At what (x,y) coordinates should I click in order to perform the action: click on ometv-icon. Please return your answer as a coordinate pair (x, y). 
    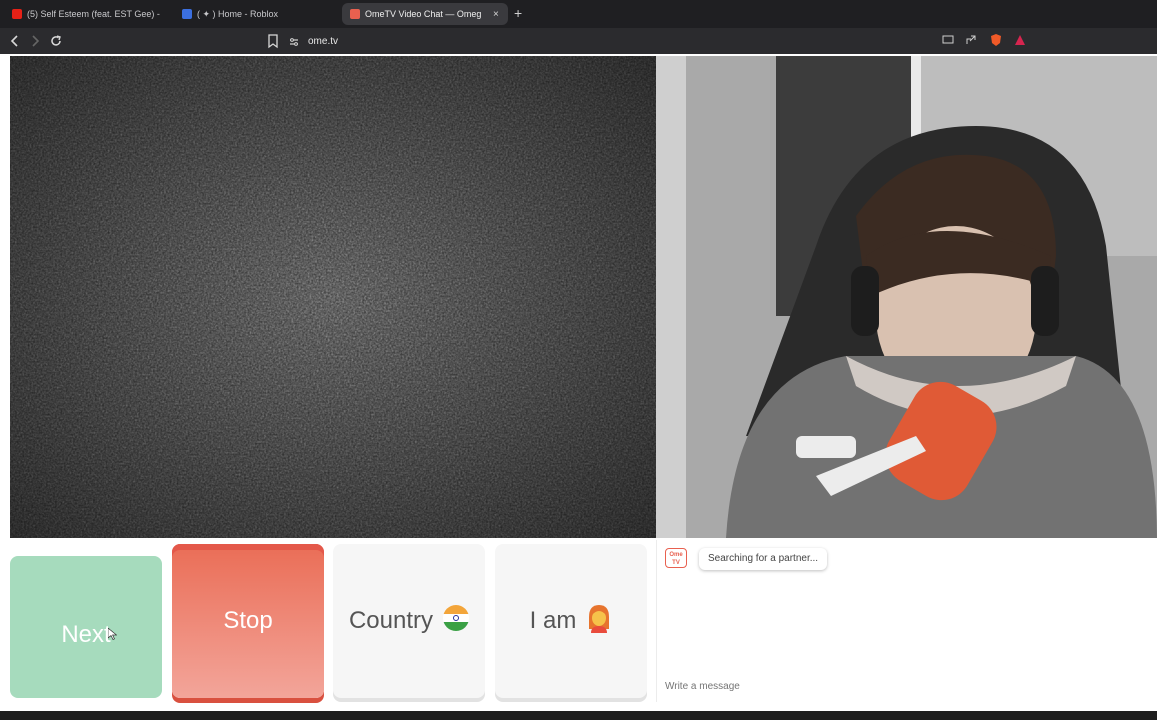
    Looking at the image, I should click on (355, 14).